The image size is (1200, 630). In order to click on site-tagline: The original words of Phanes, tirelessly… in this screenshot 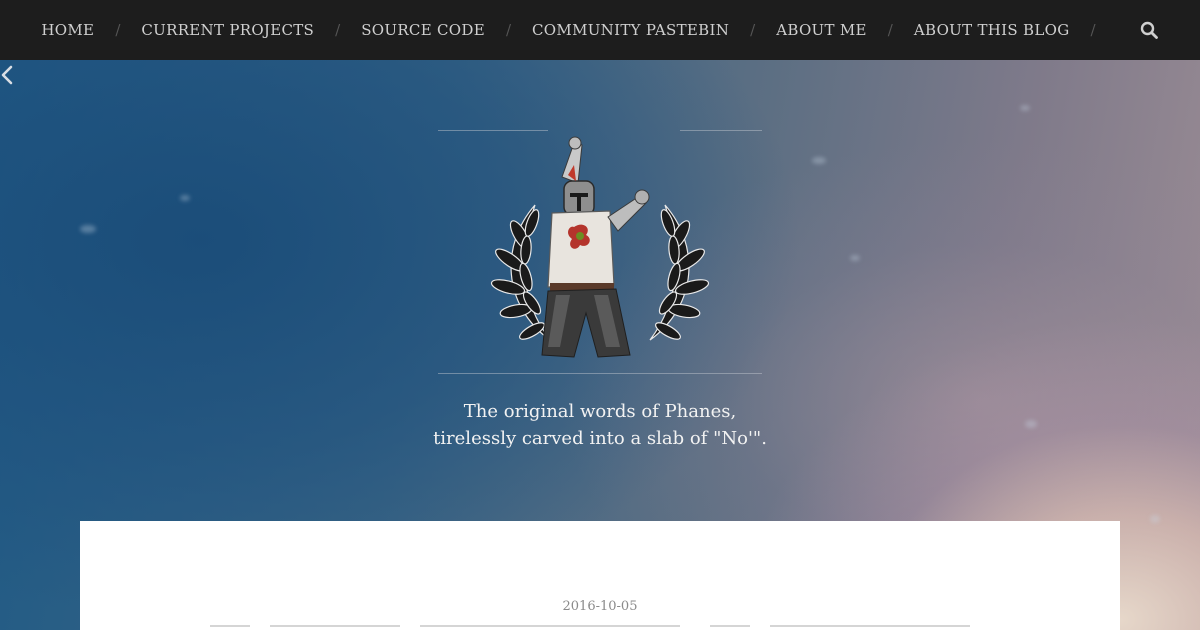, I will do `click(600, 425)`.